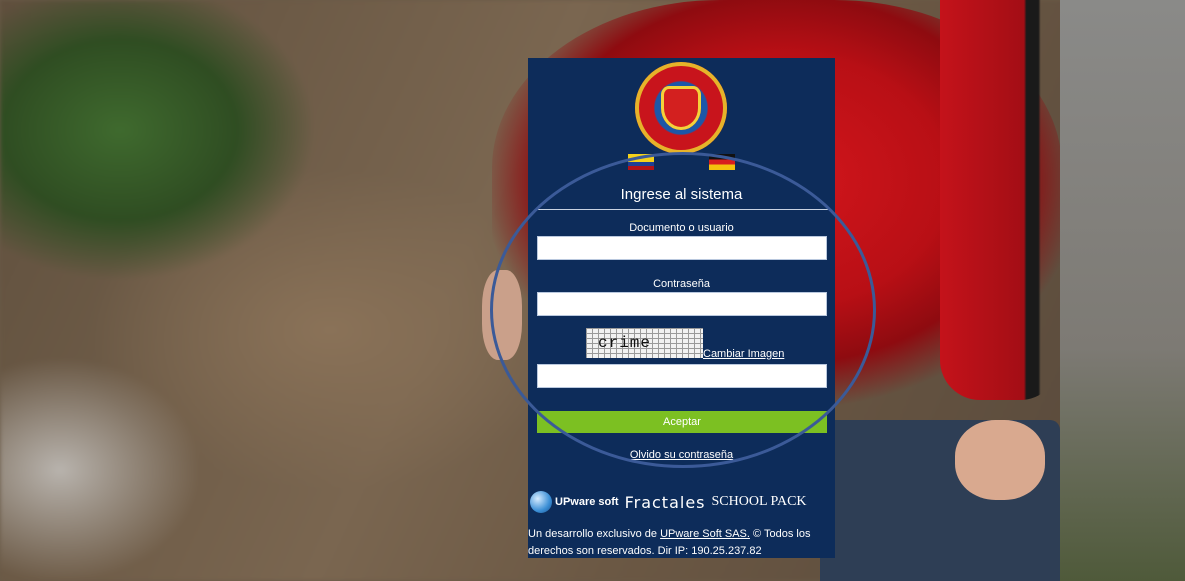  I want to click on branding-bar: UPware soft Fractales SCHOOL PACK, so click(681, 502).